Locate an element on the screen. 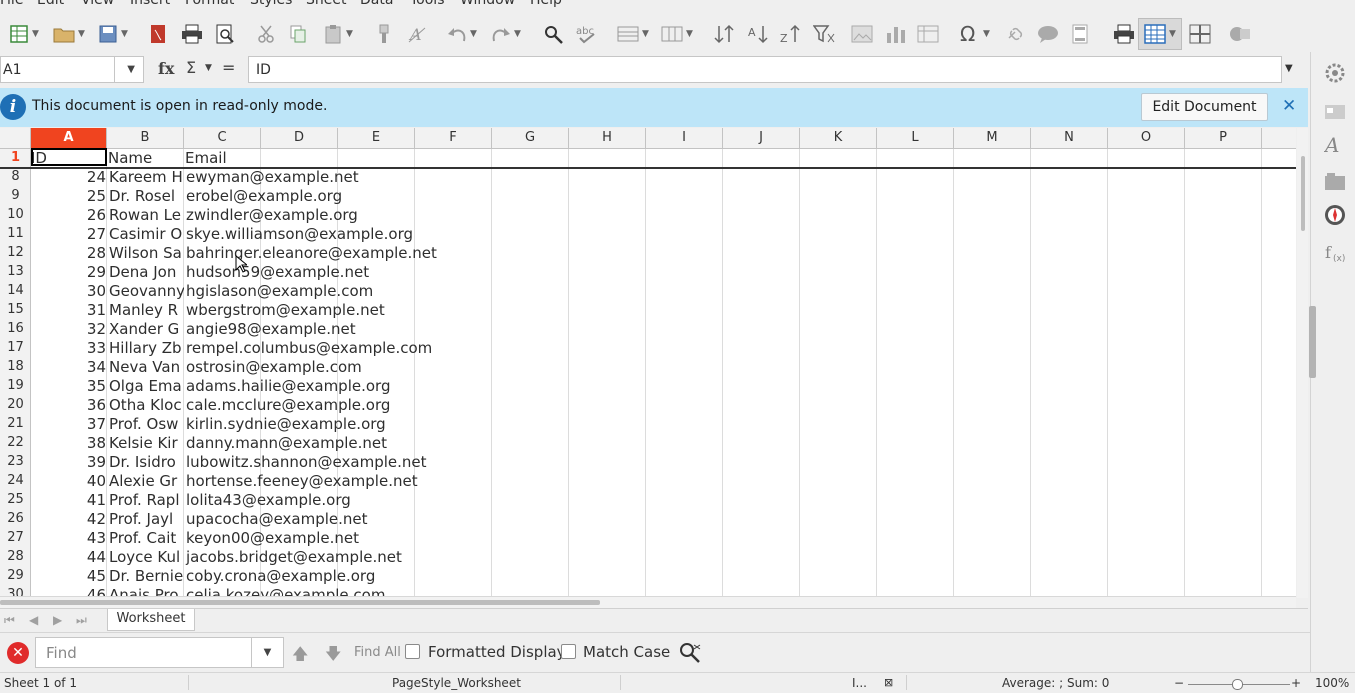  cell-email: adams.hailie@example.org is located at coordinates (396, 386).